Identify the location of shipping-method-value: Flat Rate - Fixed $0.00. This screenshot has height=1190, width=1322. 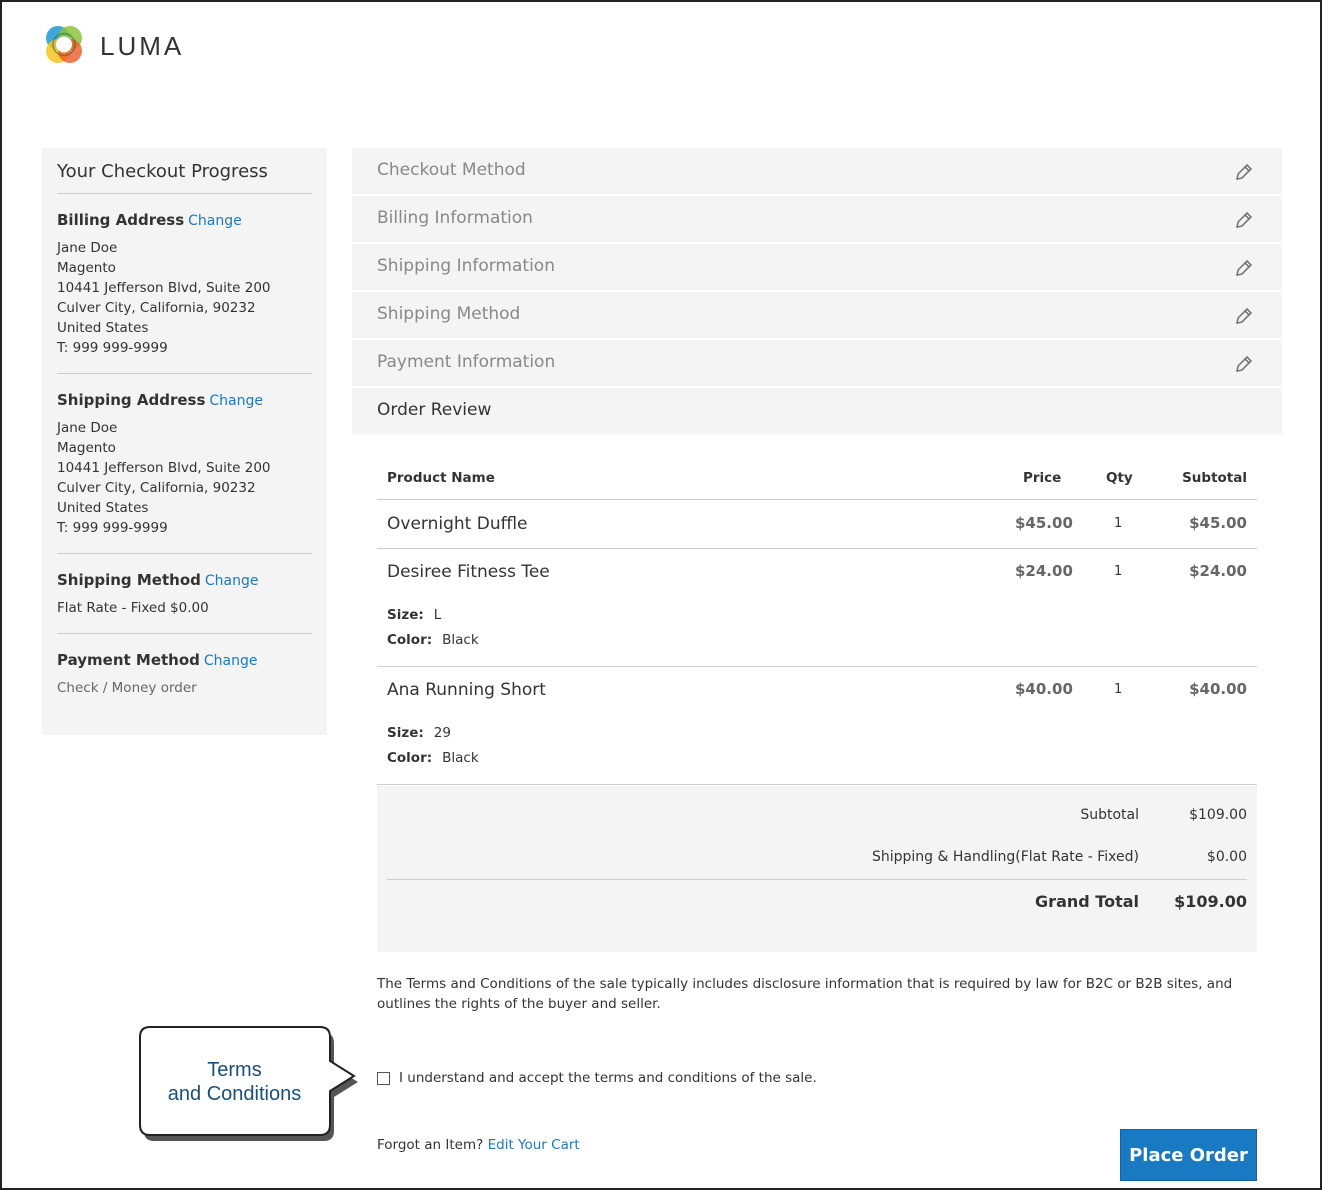
(133, 608).